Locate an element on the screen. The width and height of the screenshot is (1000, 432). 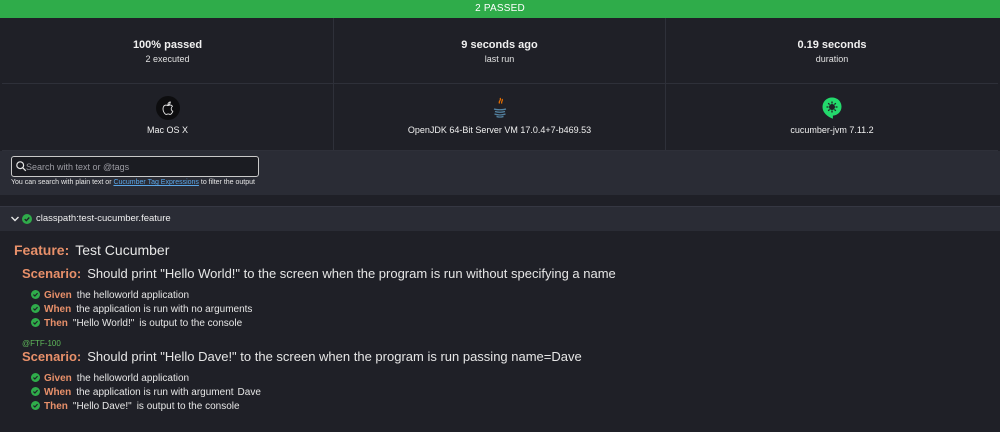
search-input is located at coordinates (140, 166).